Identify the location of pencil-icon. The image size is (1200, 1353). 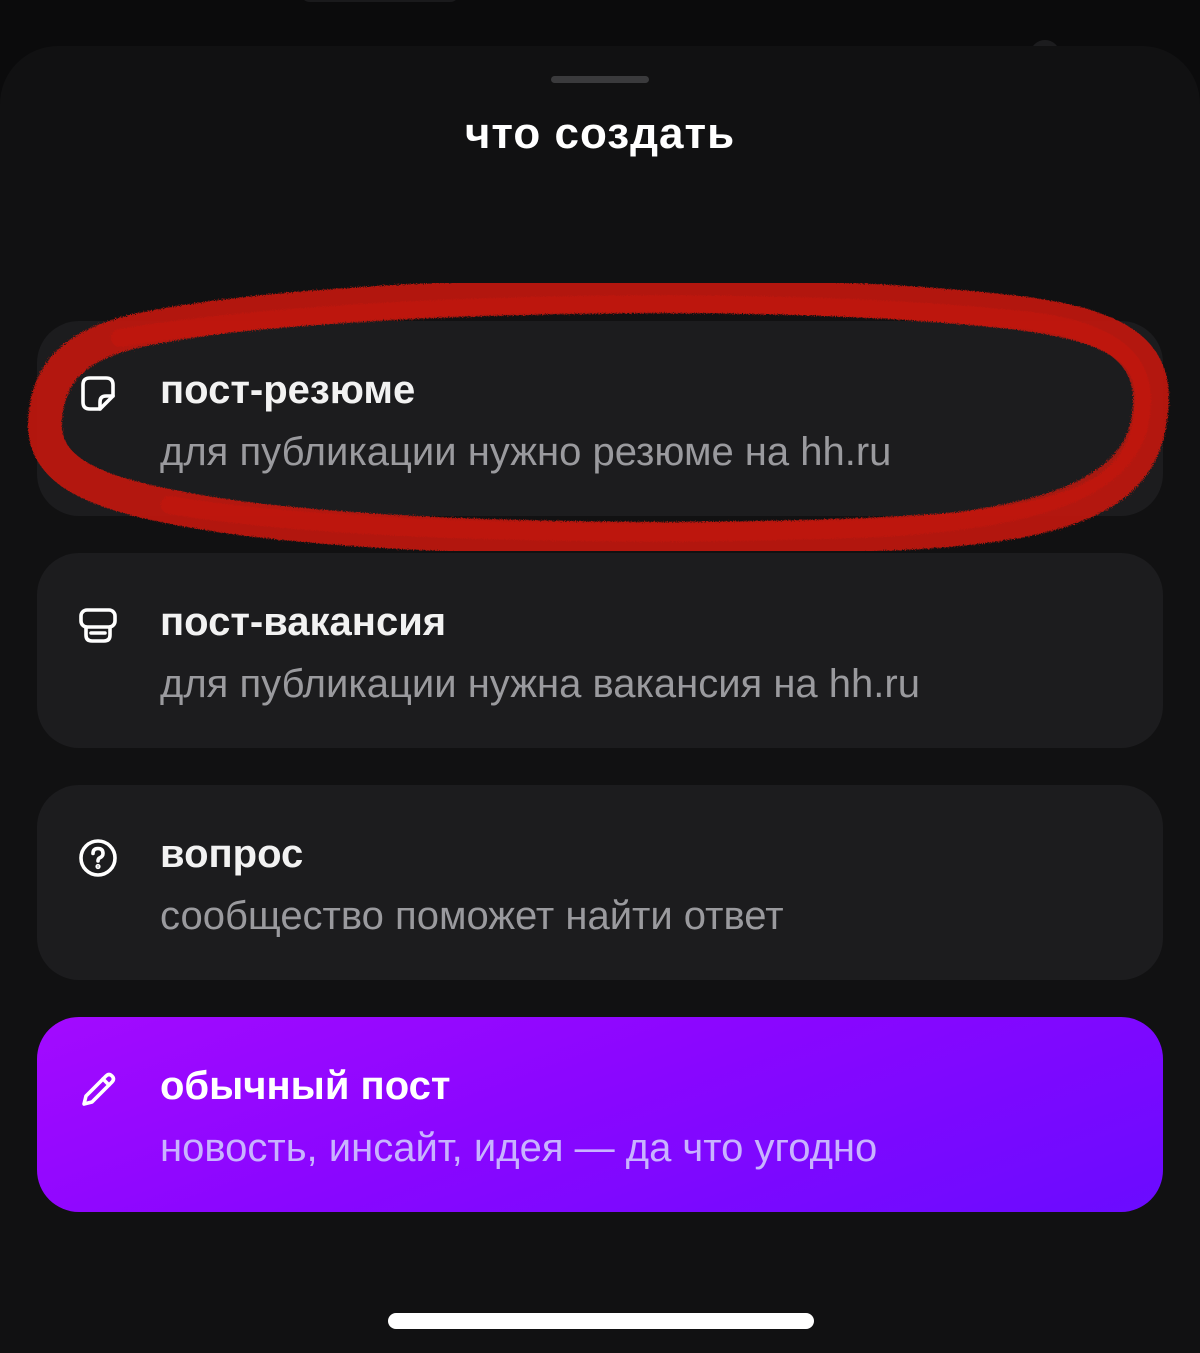
(98, 1090).